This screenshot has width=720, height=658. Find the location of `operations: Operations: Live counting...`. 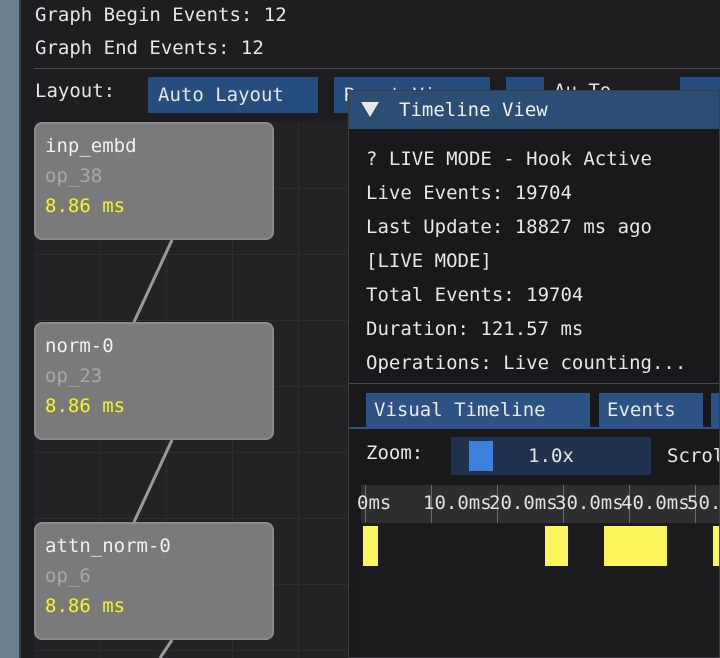

operations: Operations: Live counting... is located at coordinates (526, 363).